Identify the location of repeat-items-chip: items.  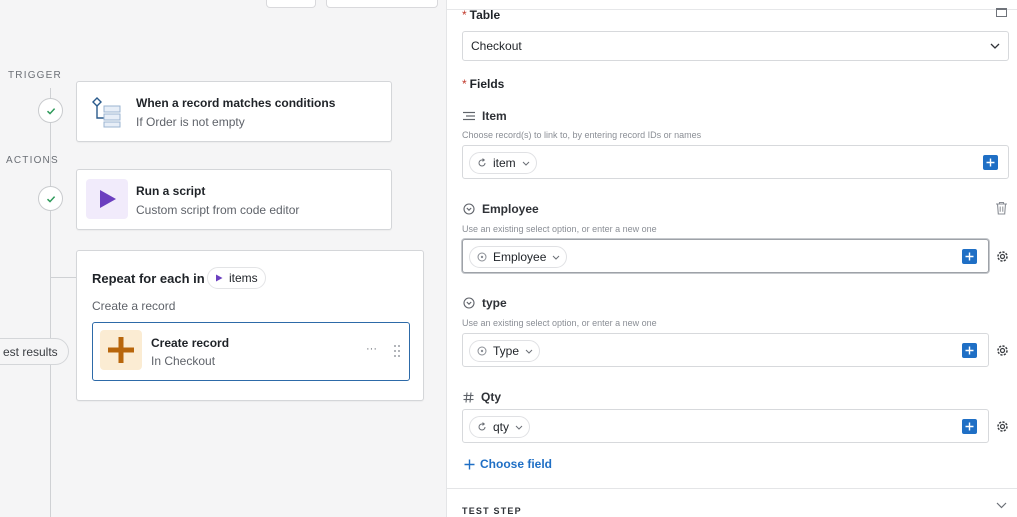
(236, 278).